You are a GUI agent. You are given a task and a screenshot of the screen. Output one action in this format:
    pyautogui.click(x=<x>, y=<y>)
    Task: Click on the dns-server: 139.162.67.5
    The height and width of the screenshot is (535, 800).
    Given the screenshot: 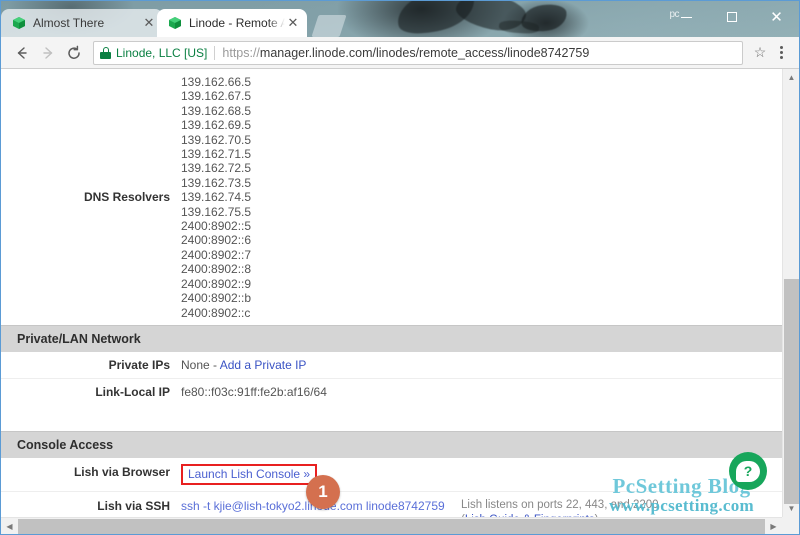 What is the action you would take?
    pyautogui.click(x=216, y=96)
    